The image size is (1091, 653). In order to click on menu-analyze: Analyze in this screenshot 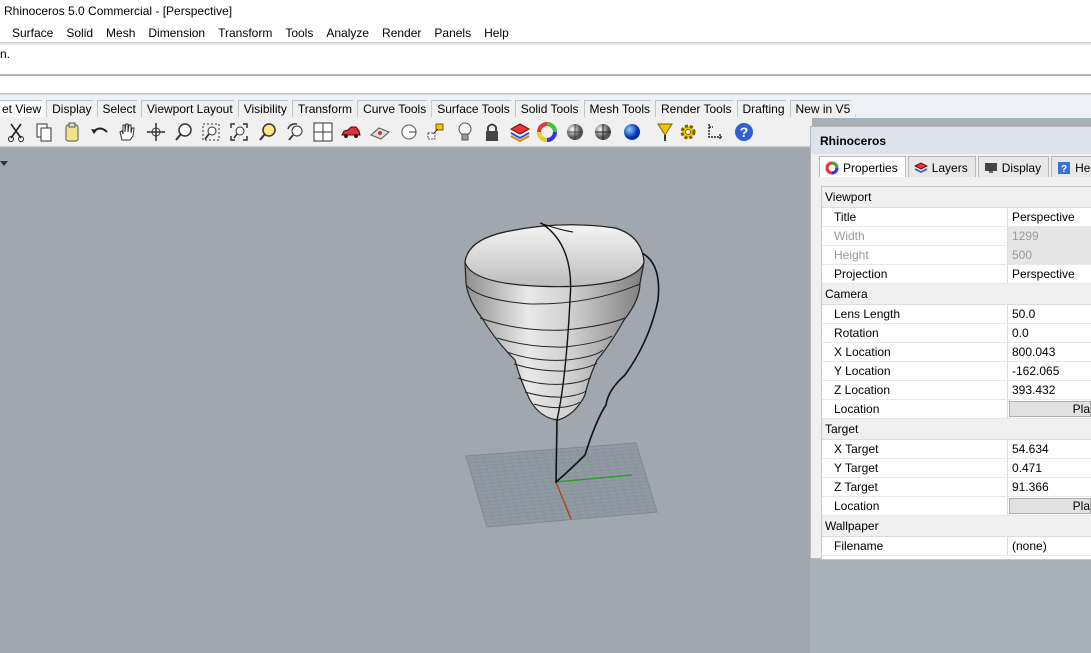, I will do `click(348, 33)`.